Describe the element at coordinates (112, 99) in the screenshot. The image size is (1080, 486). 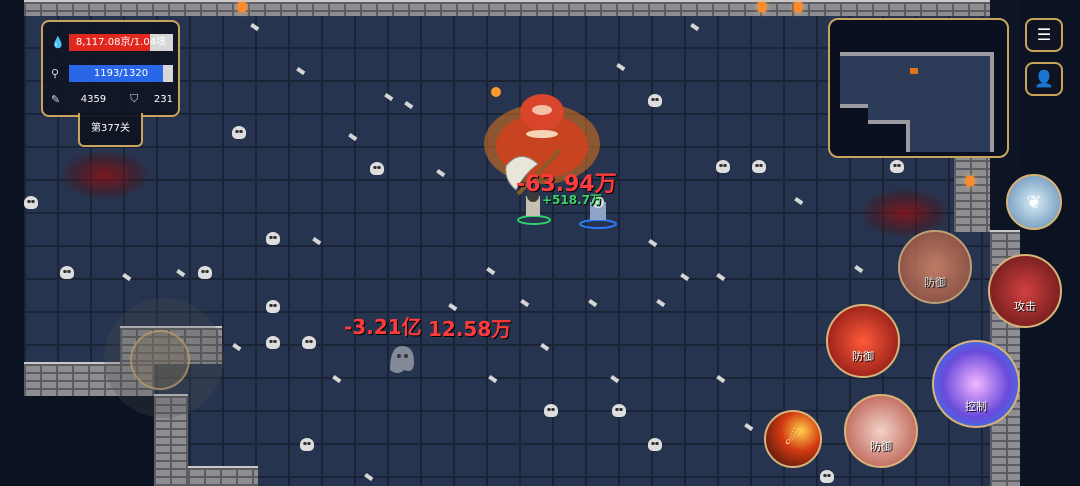
I see `attack-defense-row: ✎ 4359 ⛉ 231` at that location.